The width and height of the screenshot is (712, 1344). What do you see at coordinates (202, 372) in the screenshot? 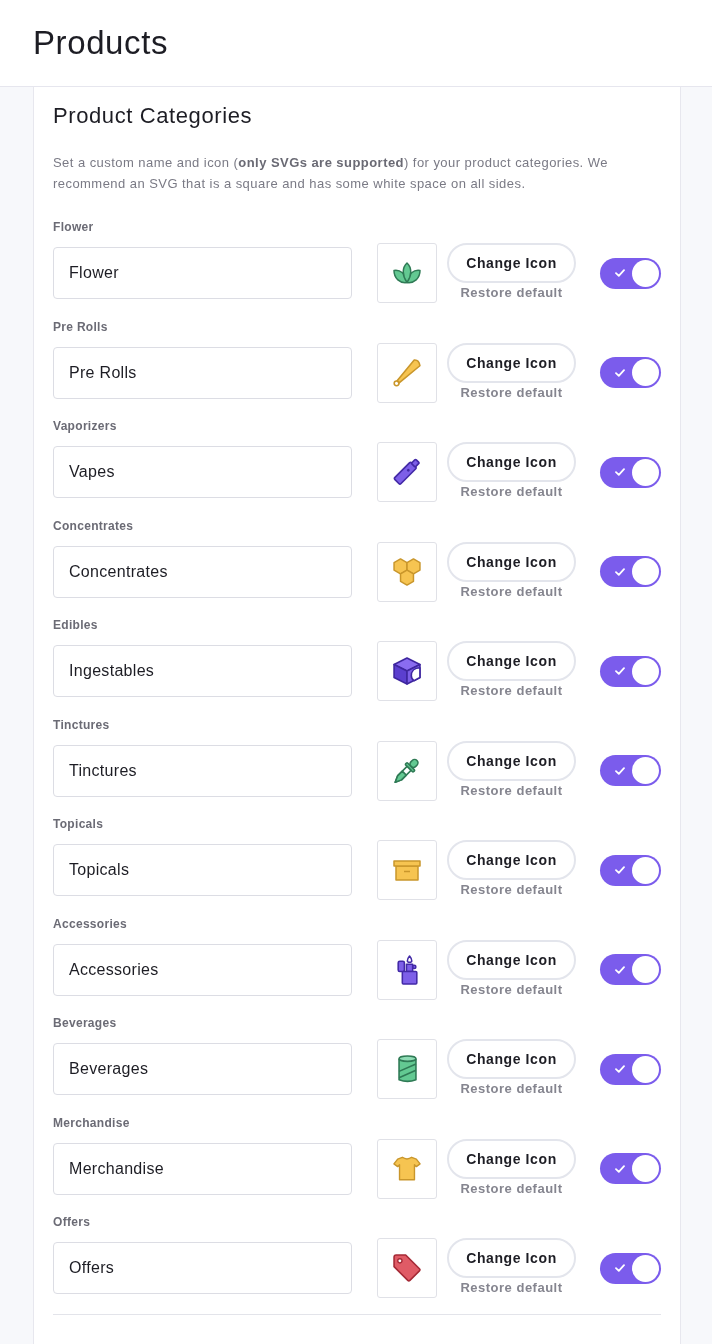
I see `category-name-input: Pre Rolls` at bounding box center [202, 372].